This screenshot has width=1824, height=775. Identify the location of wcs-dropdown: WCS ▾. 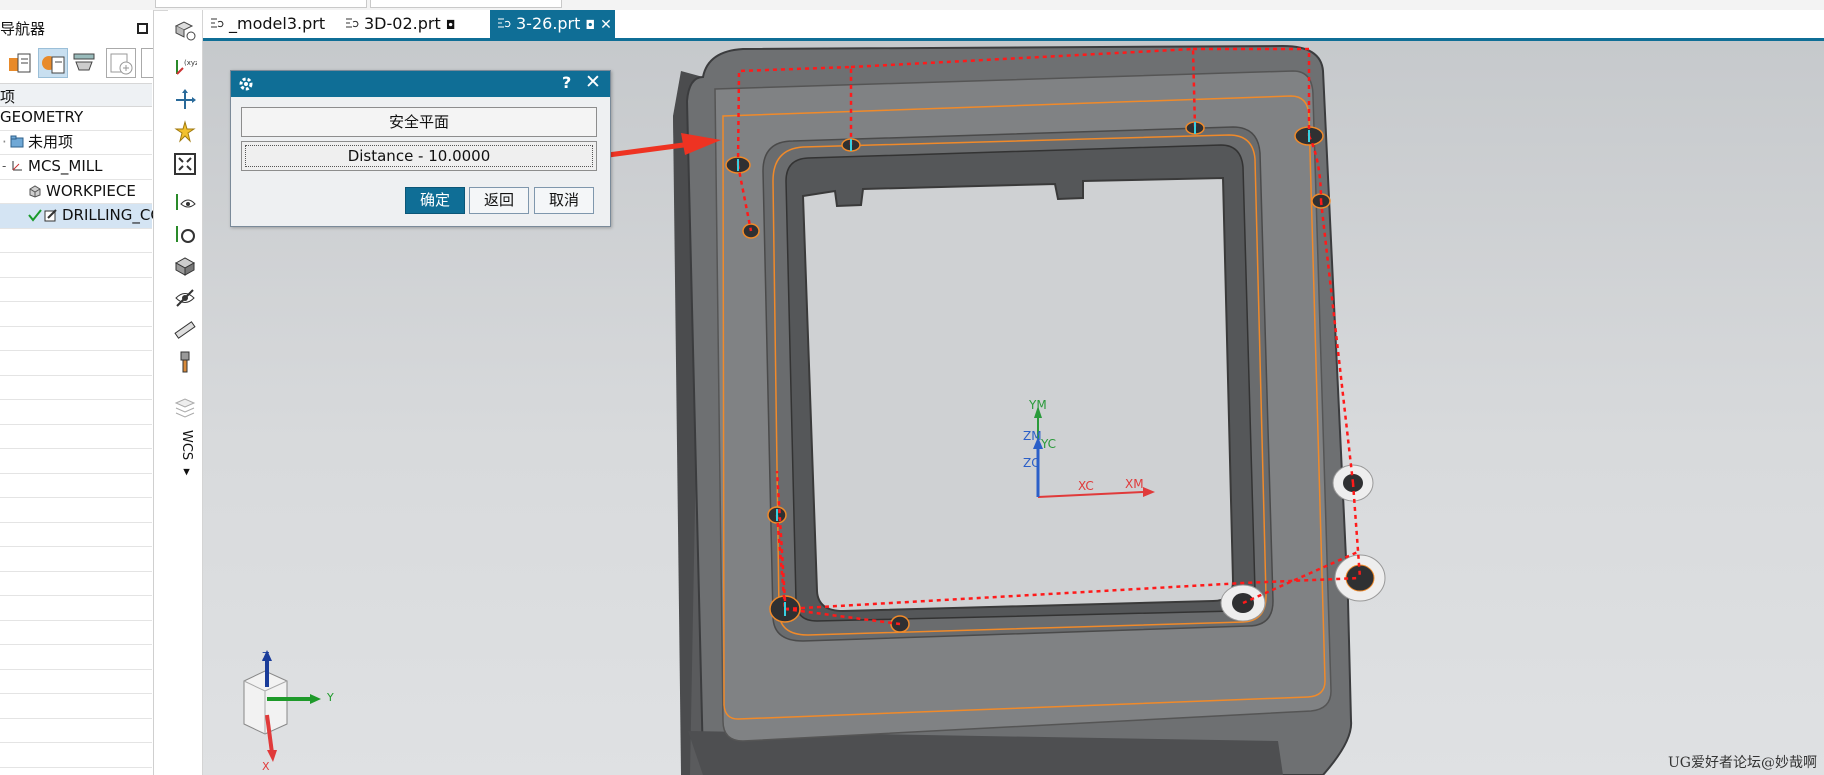
(185, 454).